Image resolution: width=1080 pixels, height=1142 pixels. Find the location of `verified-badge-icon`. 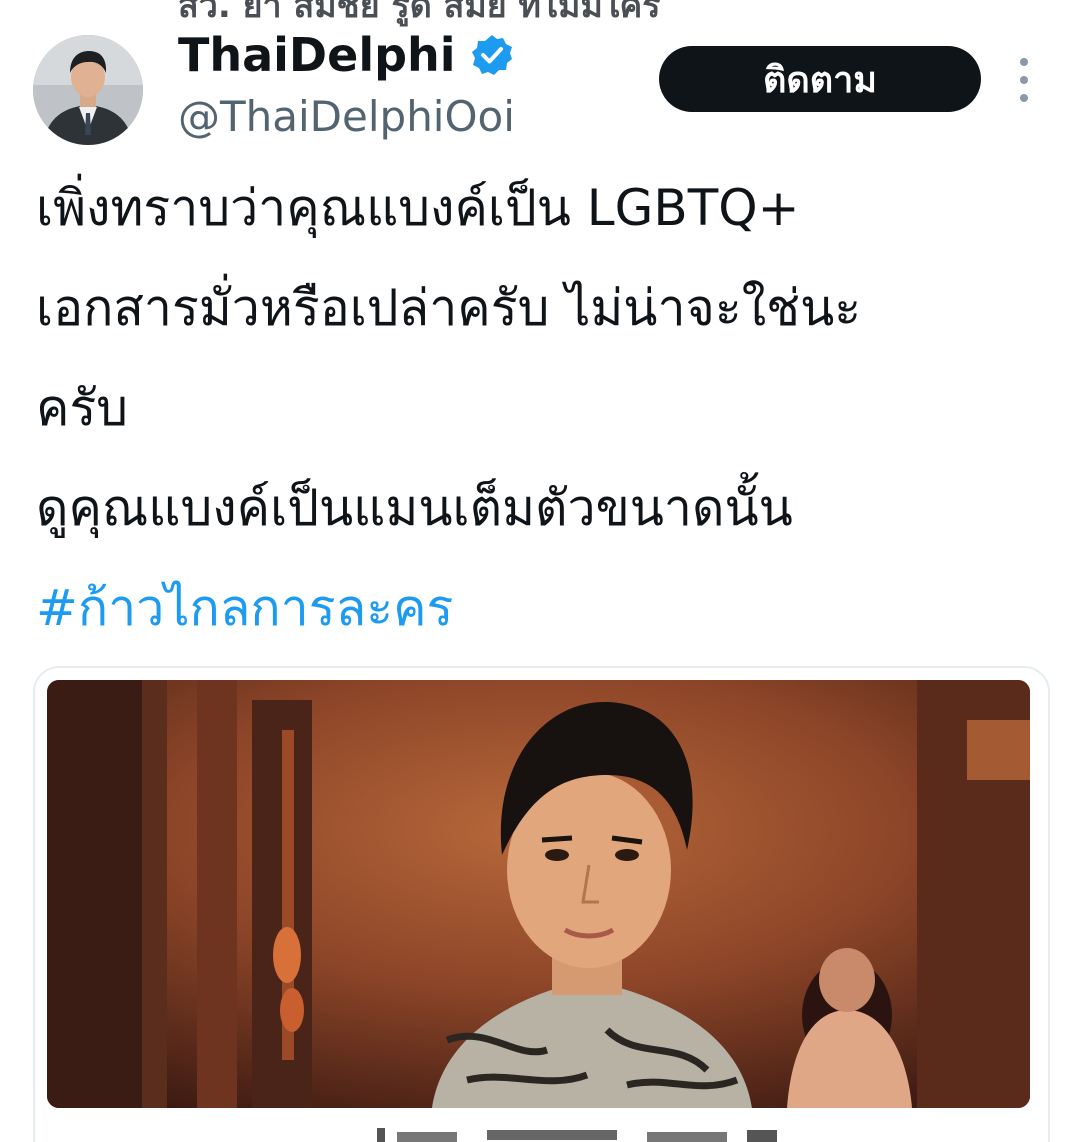

verified-badge-icon is located at coordinates (492, 55).